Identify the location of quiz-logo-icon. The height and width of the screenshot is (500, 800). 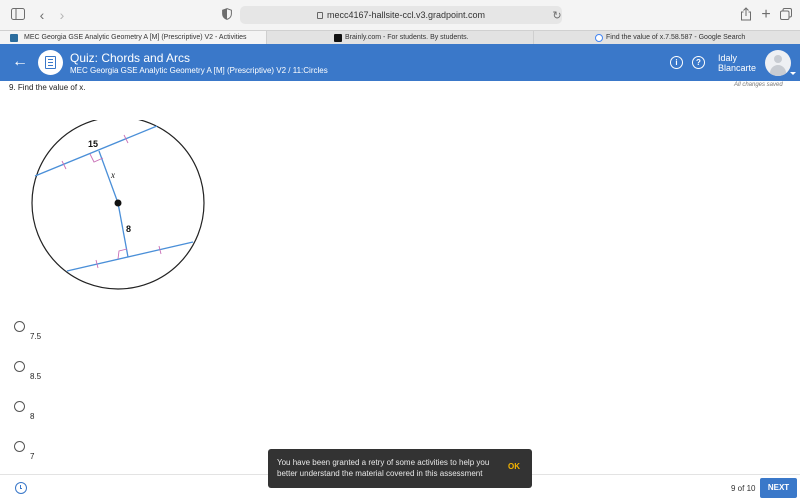
(50, 62).